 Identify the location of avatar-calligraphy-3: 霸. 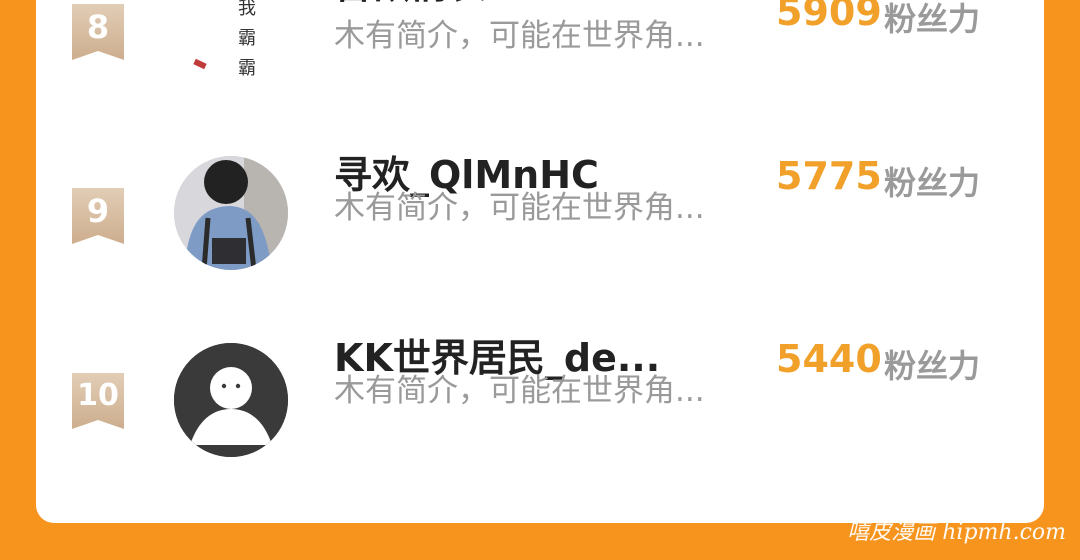
(247, 68).